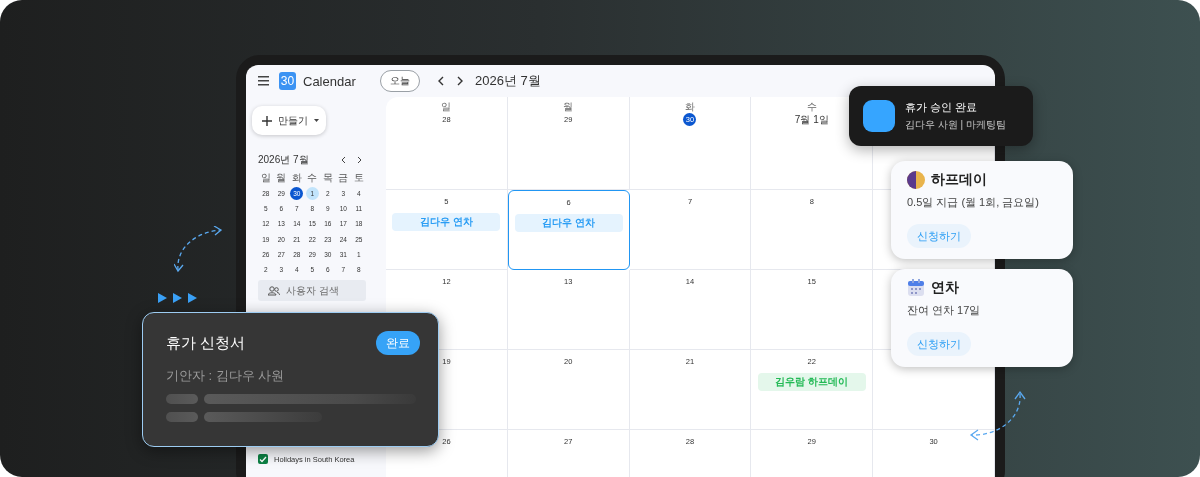 The height and width of the screenshot is (477, 1200). I want to click on mini-calendar-title: 2026년 7월, so click(284, 160).